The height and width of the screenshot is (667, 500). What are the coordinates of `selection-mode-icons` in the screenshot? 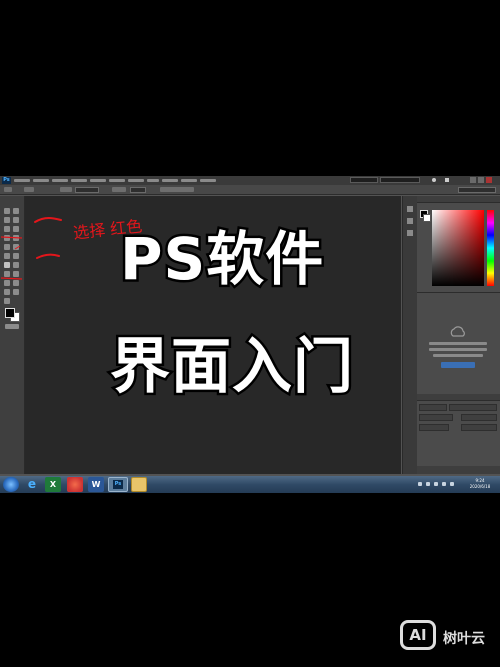 It's located at (29, 189).